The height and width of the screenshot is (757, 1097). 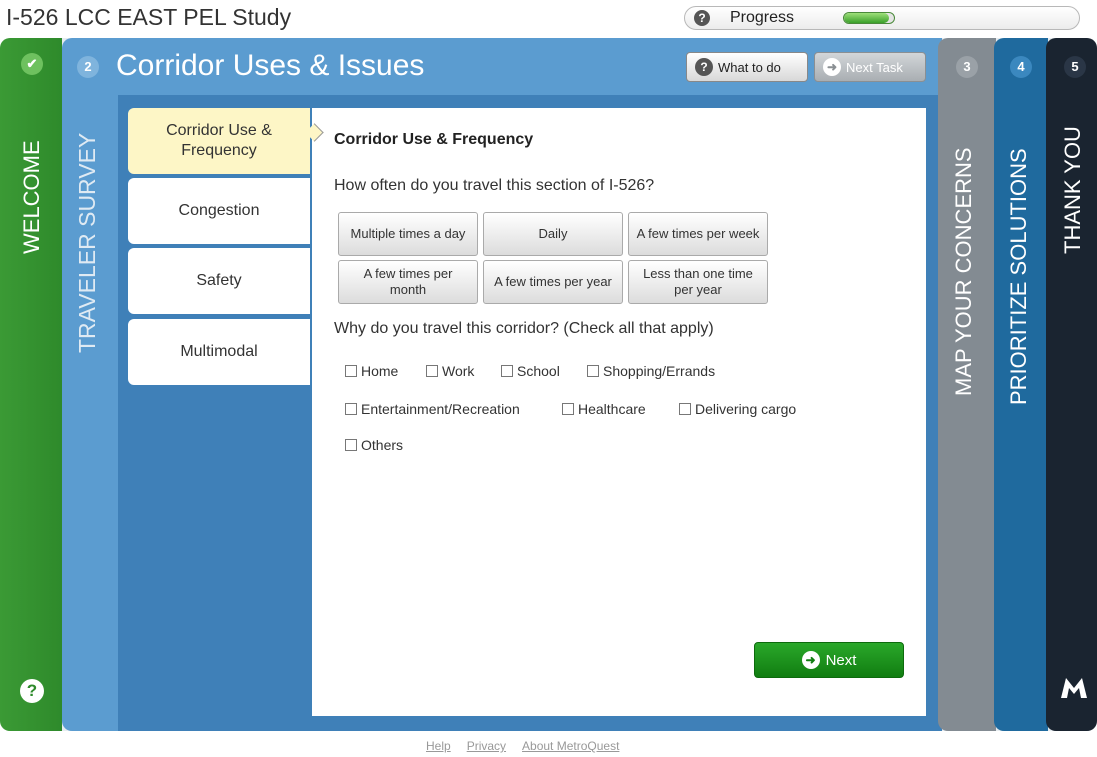 I want to click on purpose-checkbox: Entertainment/Recreation, so click(x=432, y=409).